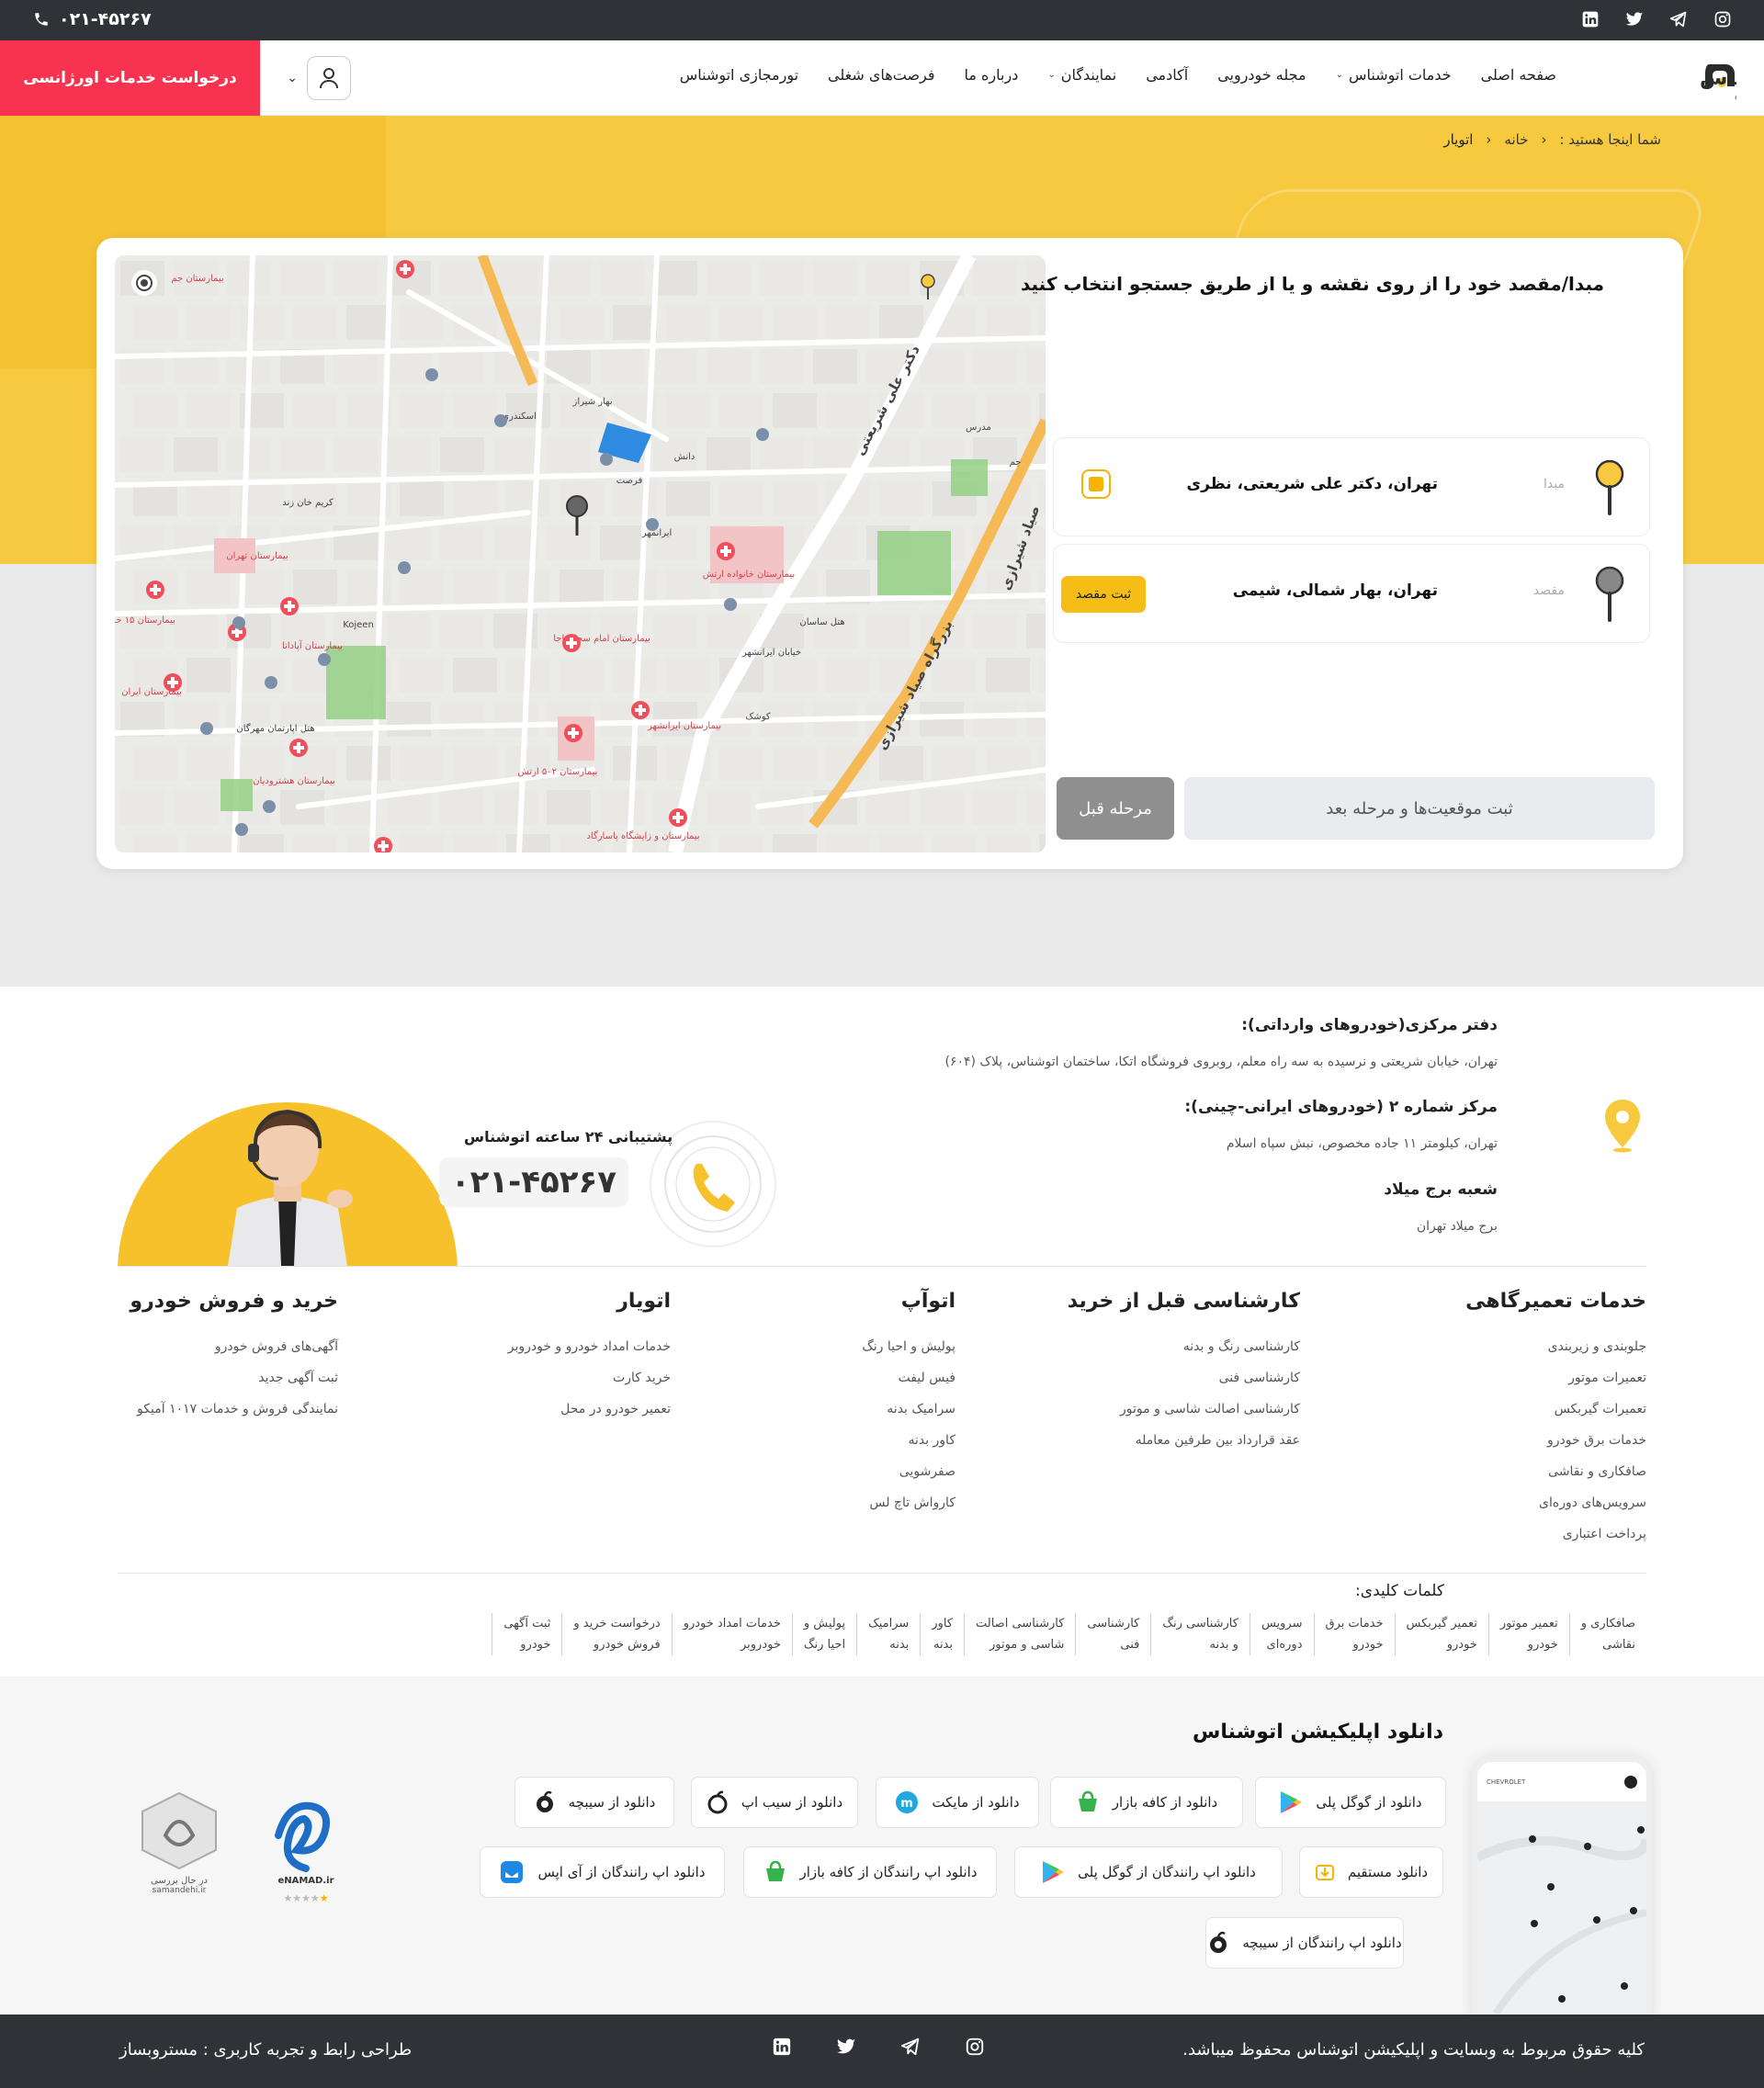  I want to click on footer-link: کارواش تاچ لس, so click(909, 1502).